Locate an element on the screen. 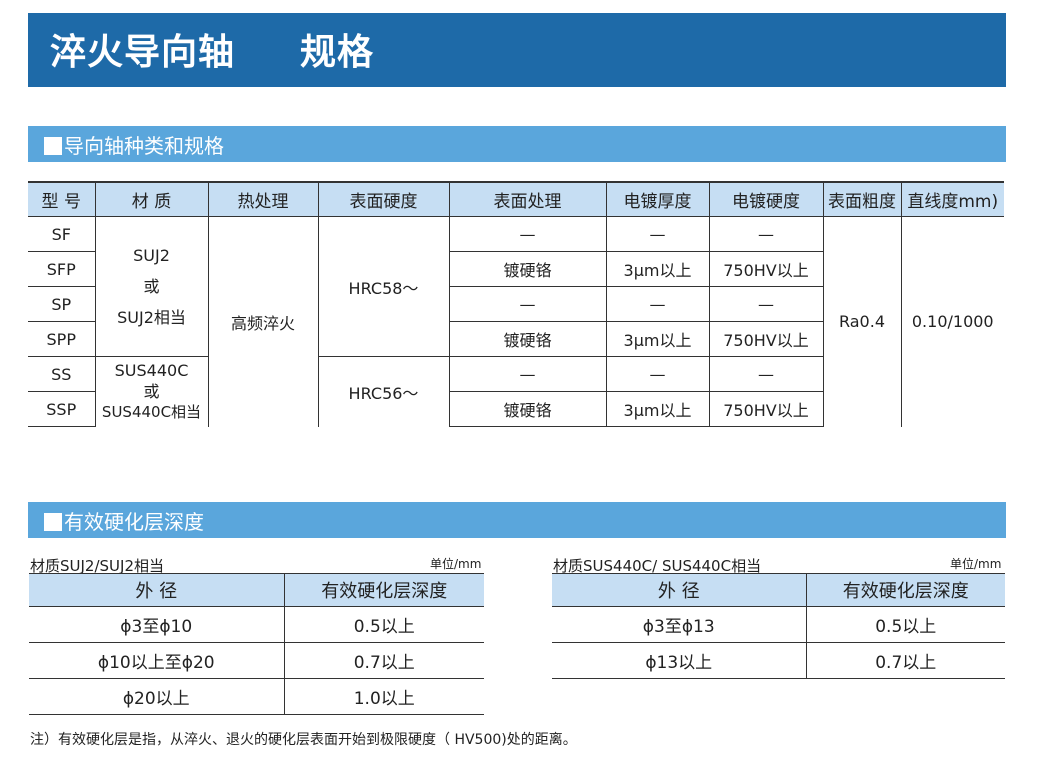 Image resolution: width=1040 pixels, height=757 pixels. diameter-cell: ϕ20以上 is located at coordinates (156, 696).